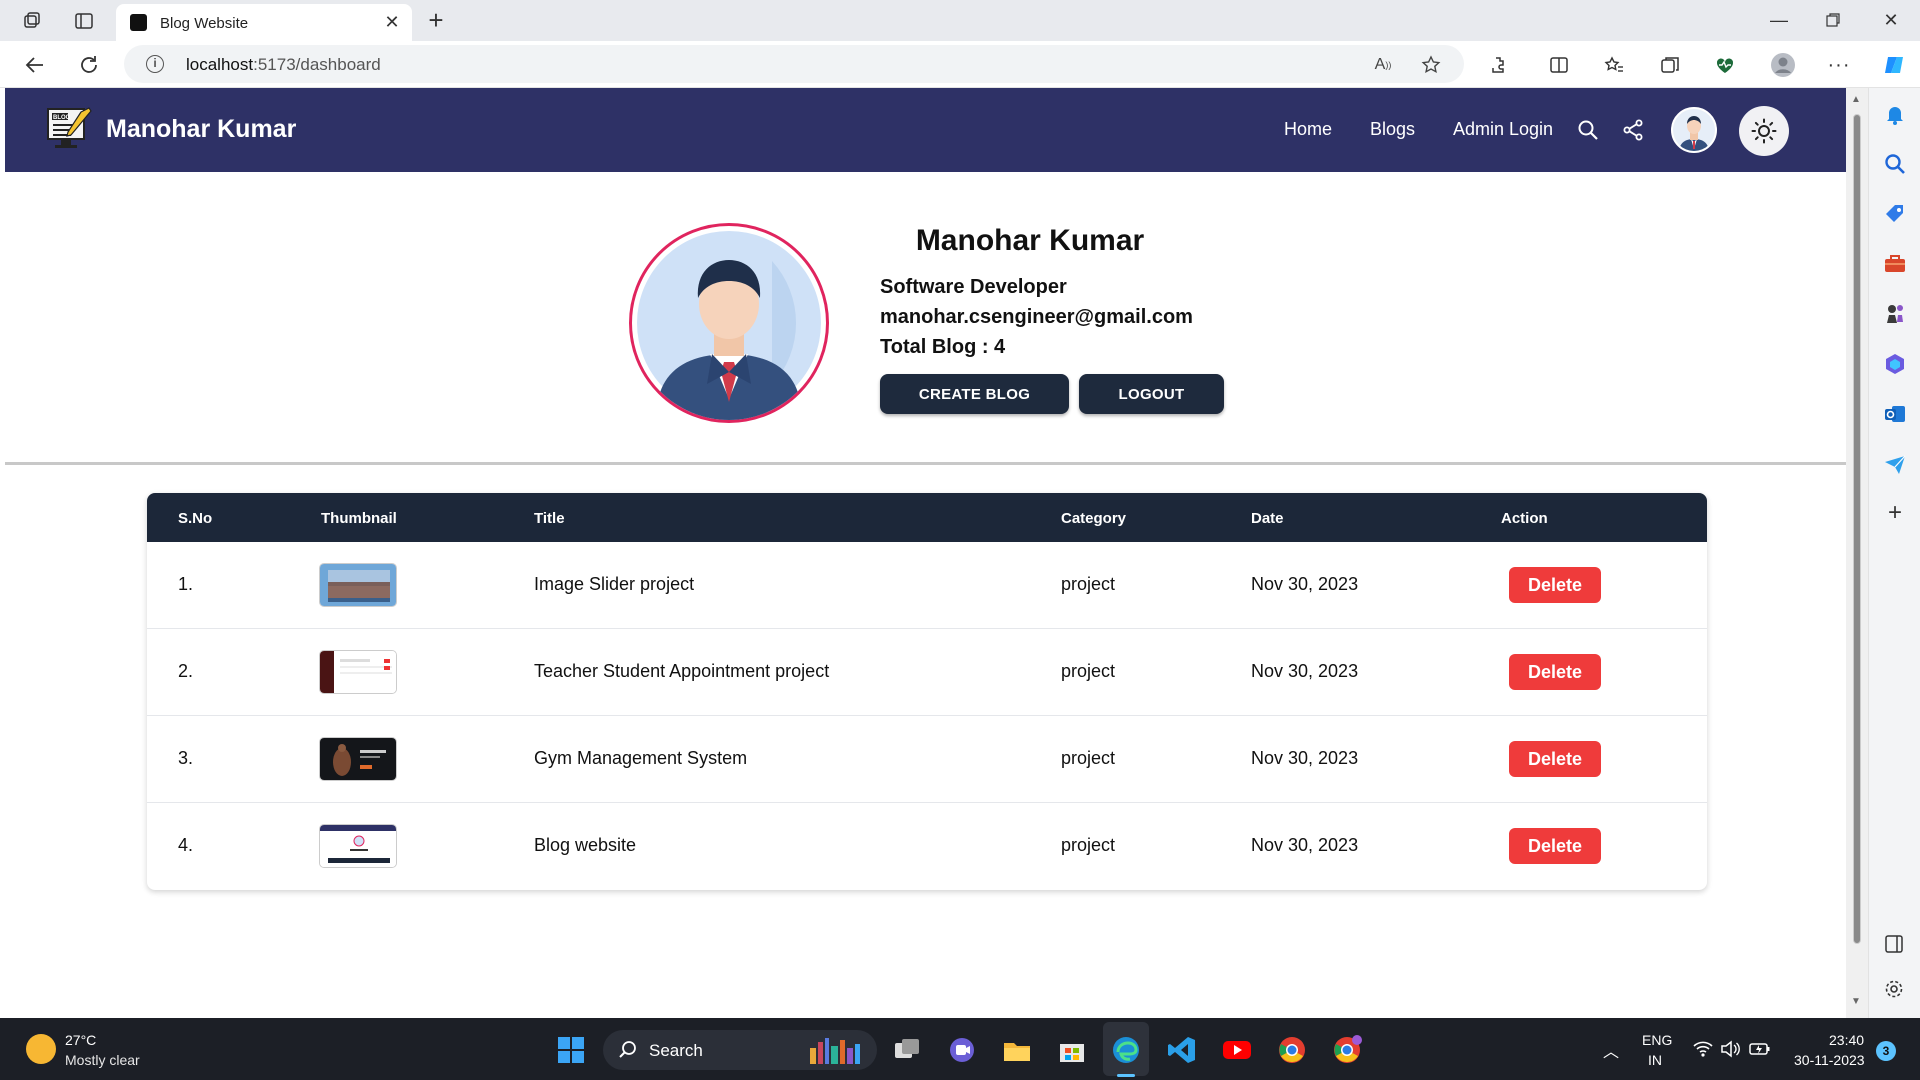 Image resolution: width=1920 pixels, height=1080 pixels. I want to click on teams-chat-icon, so click(962, 1050).